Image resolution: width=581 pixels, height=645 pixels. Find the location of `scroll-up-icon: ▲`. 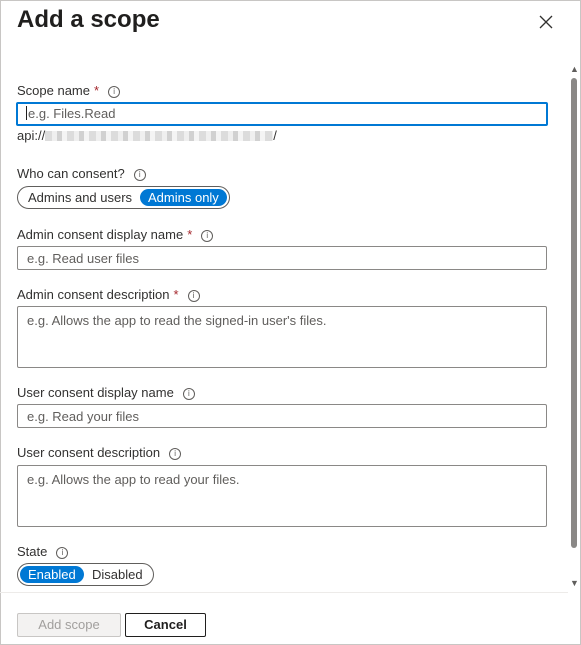

scroll-up-icon: ▲ is located at coordinates (574, 69).